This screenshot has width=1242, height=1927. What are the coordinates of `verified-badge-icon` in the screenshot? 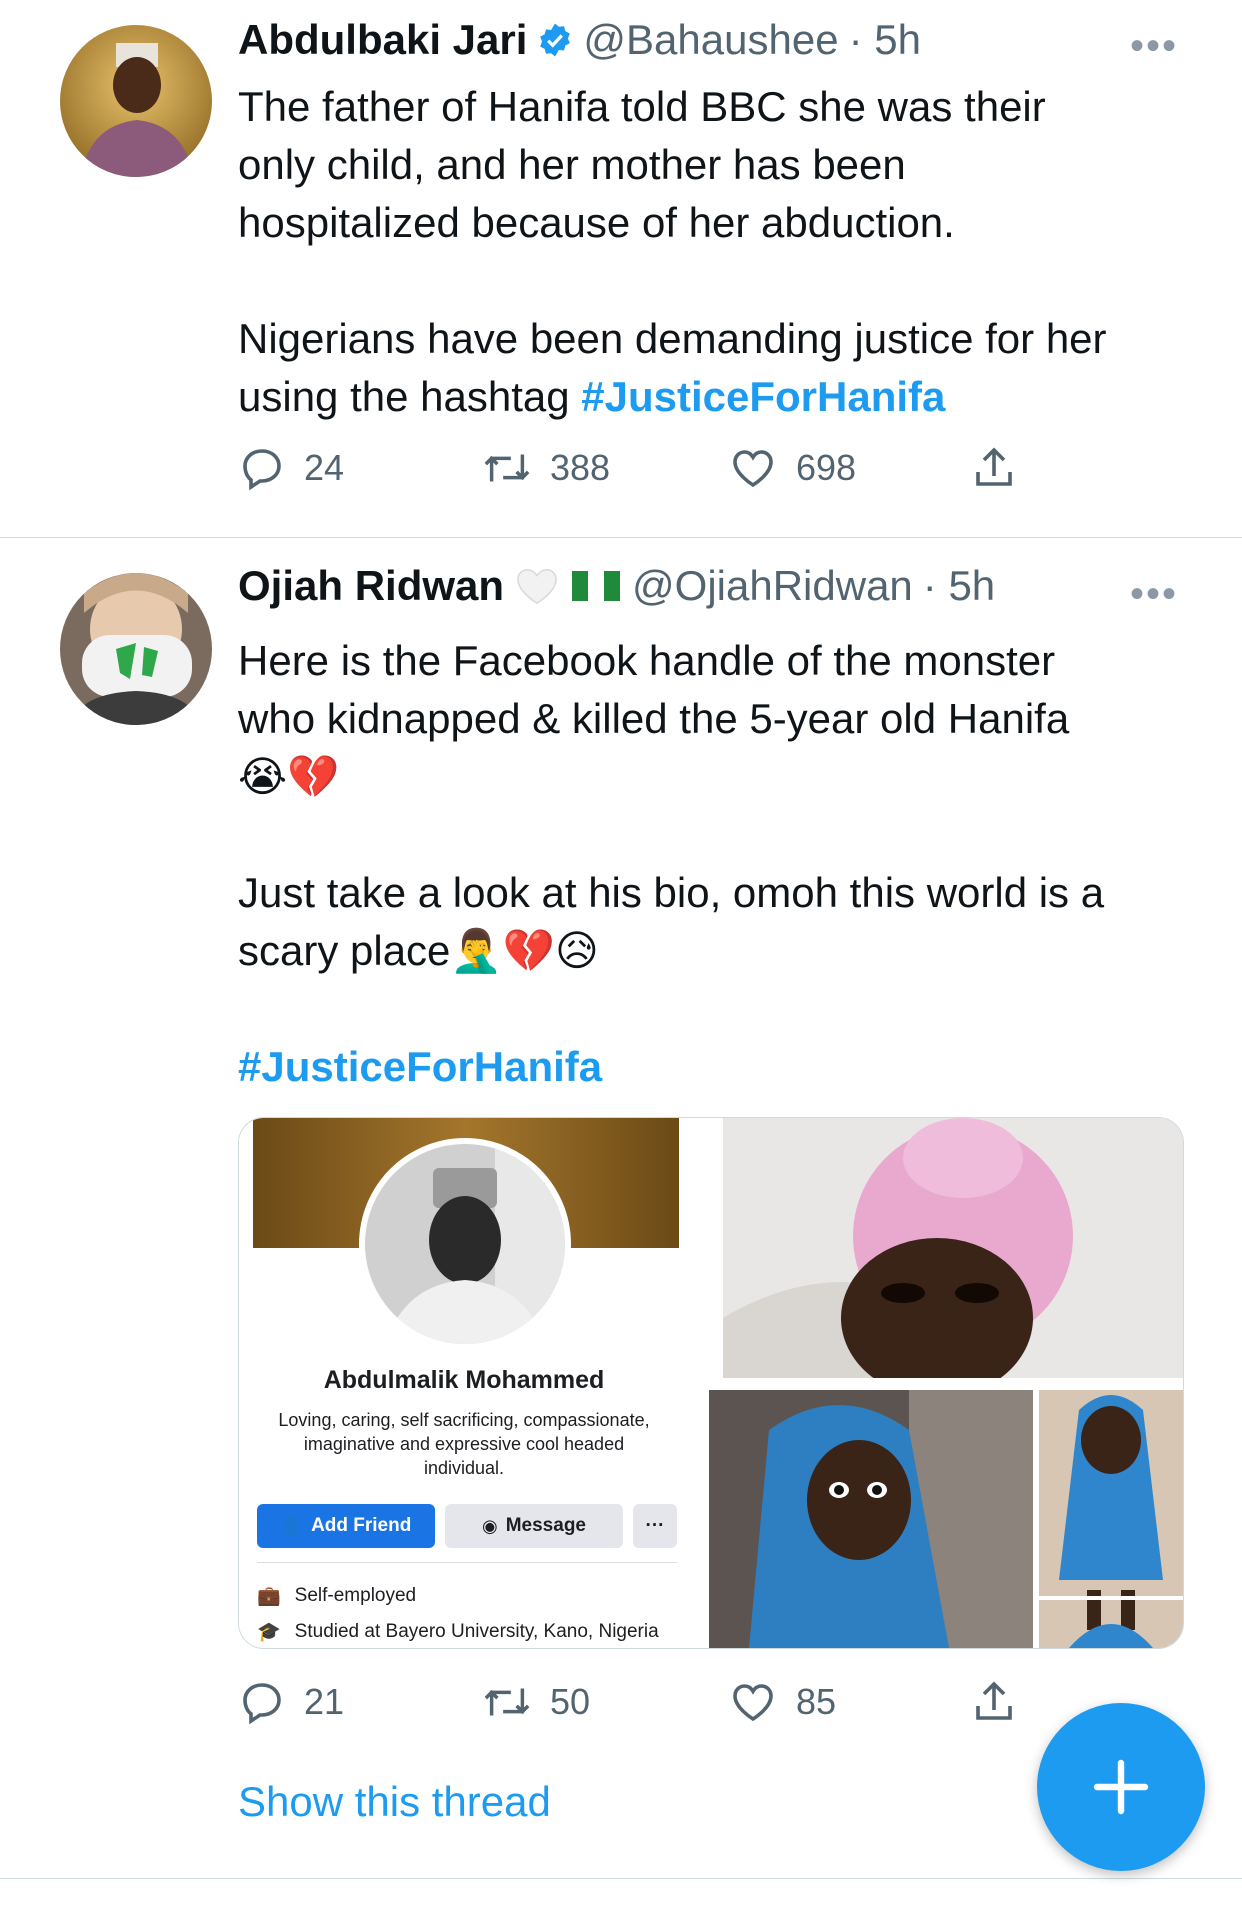 It's located at (555, 40).